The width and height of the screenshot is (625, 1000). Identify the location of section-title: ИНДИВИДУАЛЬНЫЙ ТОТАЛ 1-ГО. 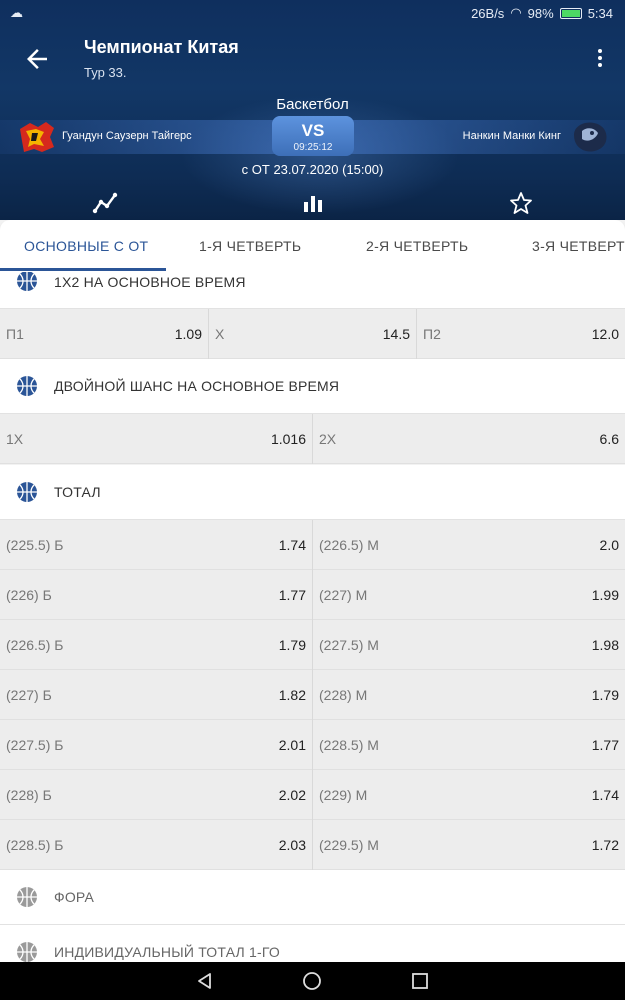
(167, 952).